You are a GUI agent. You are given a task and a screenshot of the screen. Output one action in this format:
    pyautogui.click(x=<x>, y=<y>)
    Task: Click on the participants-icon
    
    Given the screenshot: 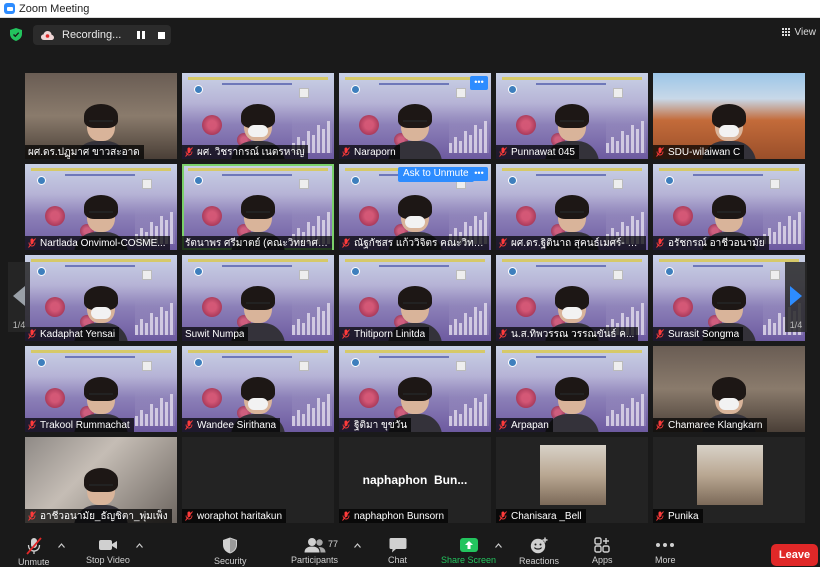 What is the action you would take?
    pyautogui.click(x=315, y=545)
    